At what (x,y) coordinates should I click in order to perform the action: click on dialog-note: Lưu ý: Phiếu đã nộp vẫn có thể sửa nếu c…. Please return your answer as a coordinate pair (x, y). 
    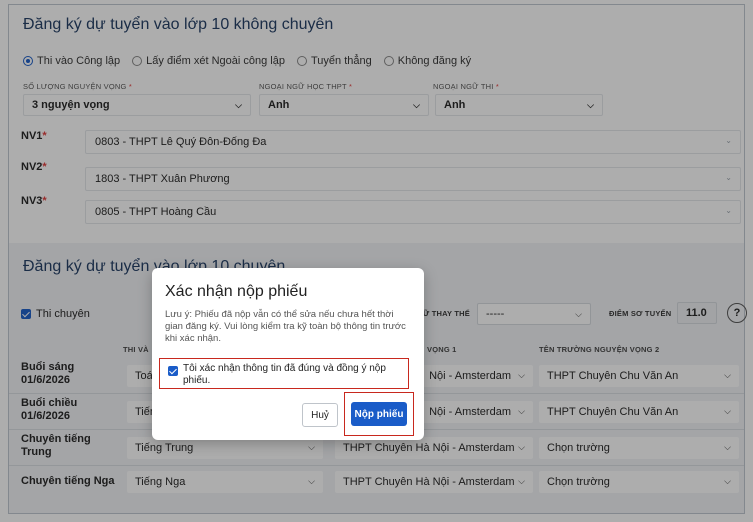
    Looking at the image, I should click on (285, 326).